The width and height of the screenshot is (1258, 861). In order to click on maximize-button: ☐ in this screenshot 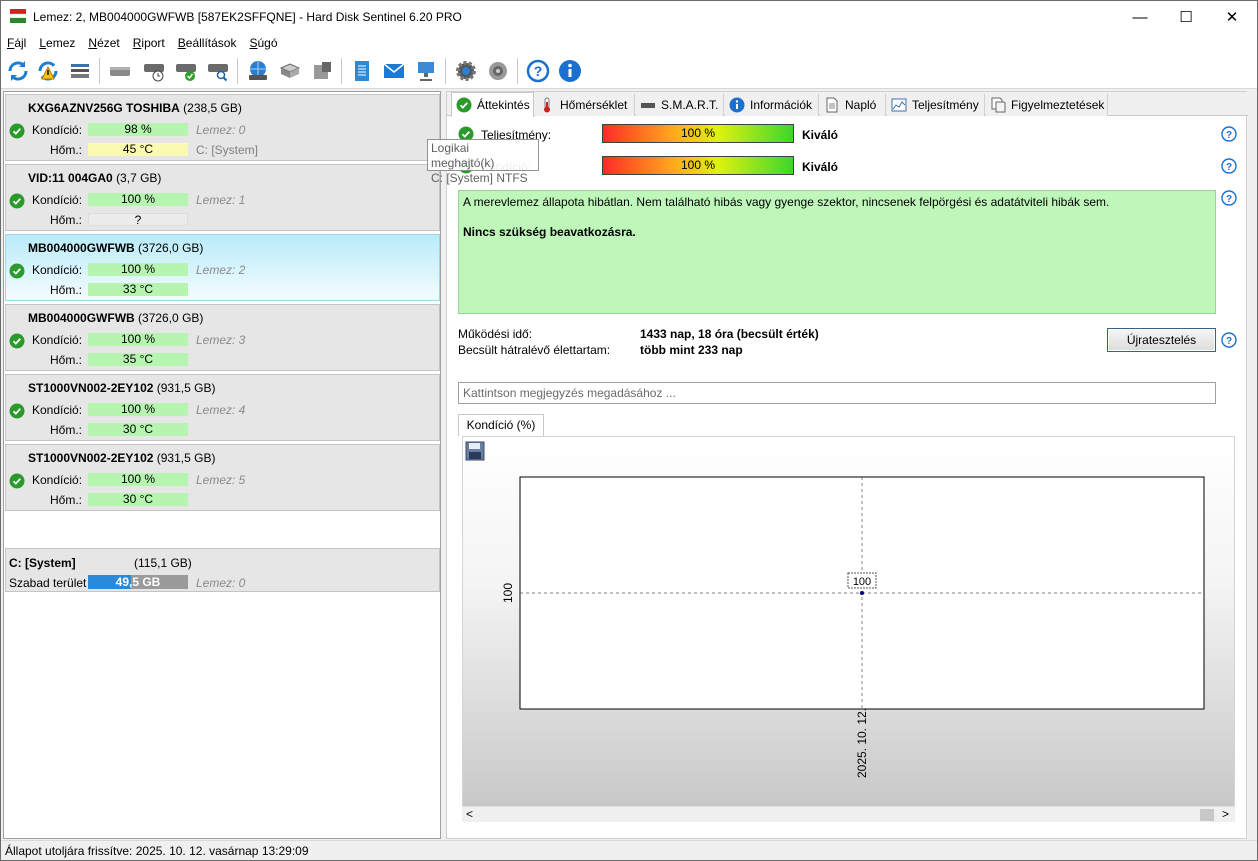, I will do `click(1186, 17)`.